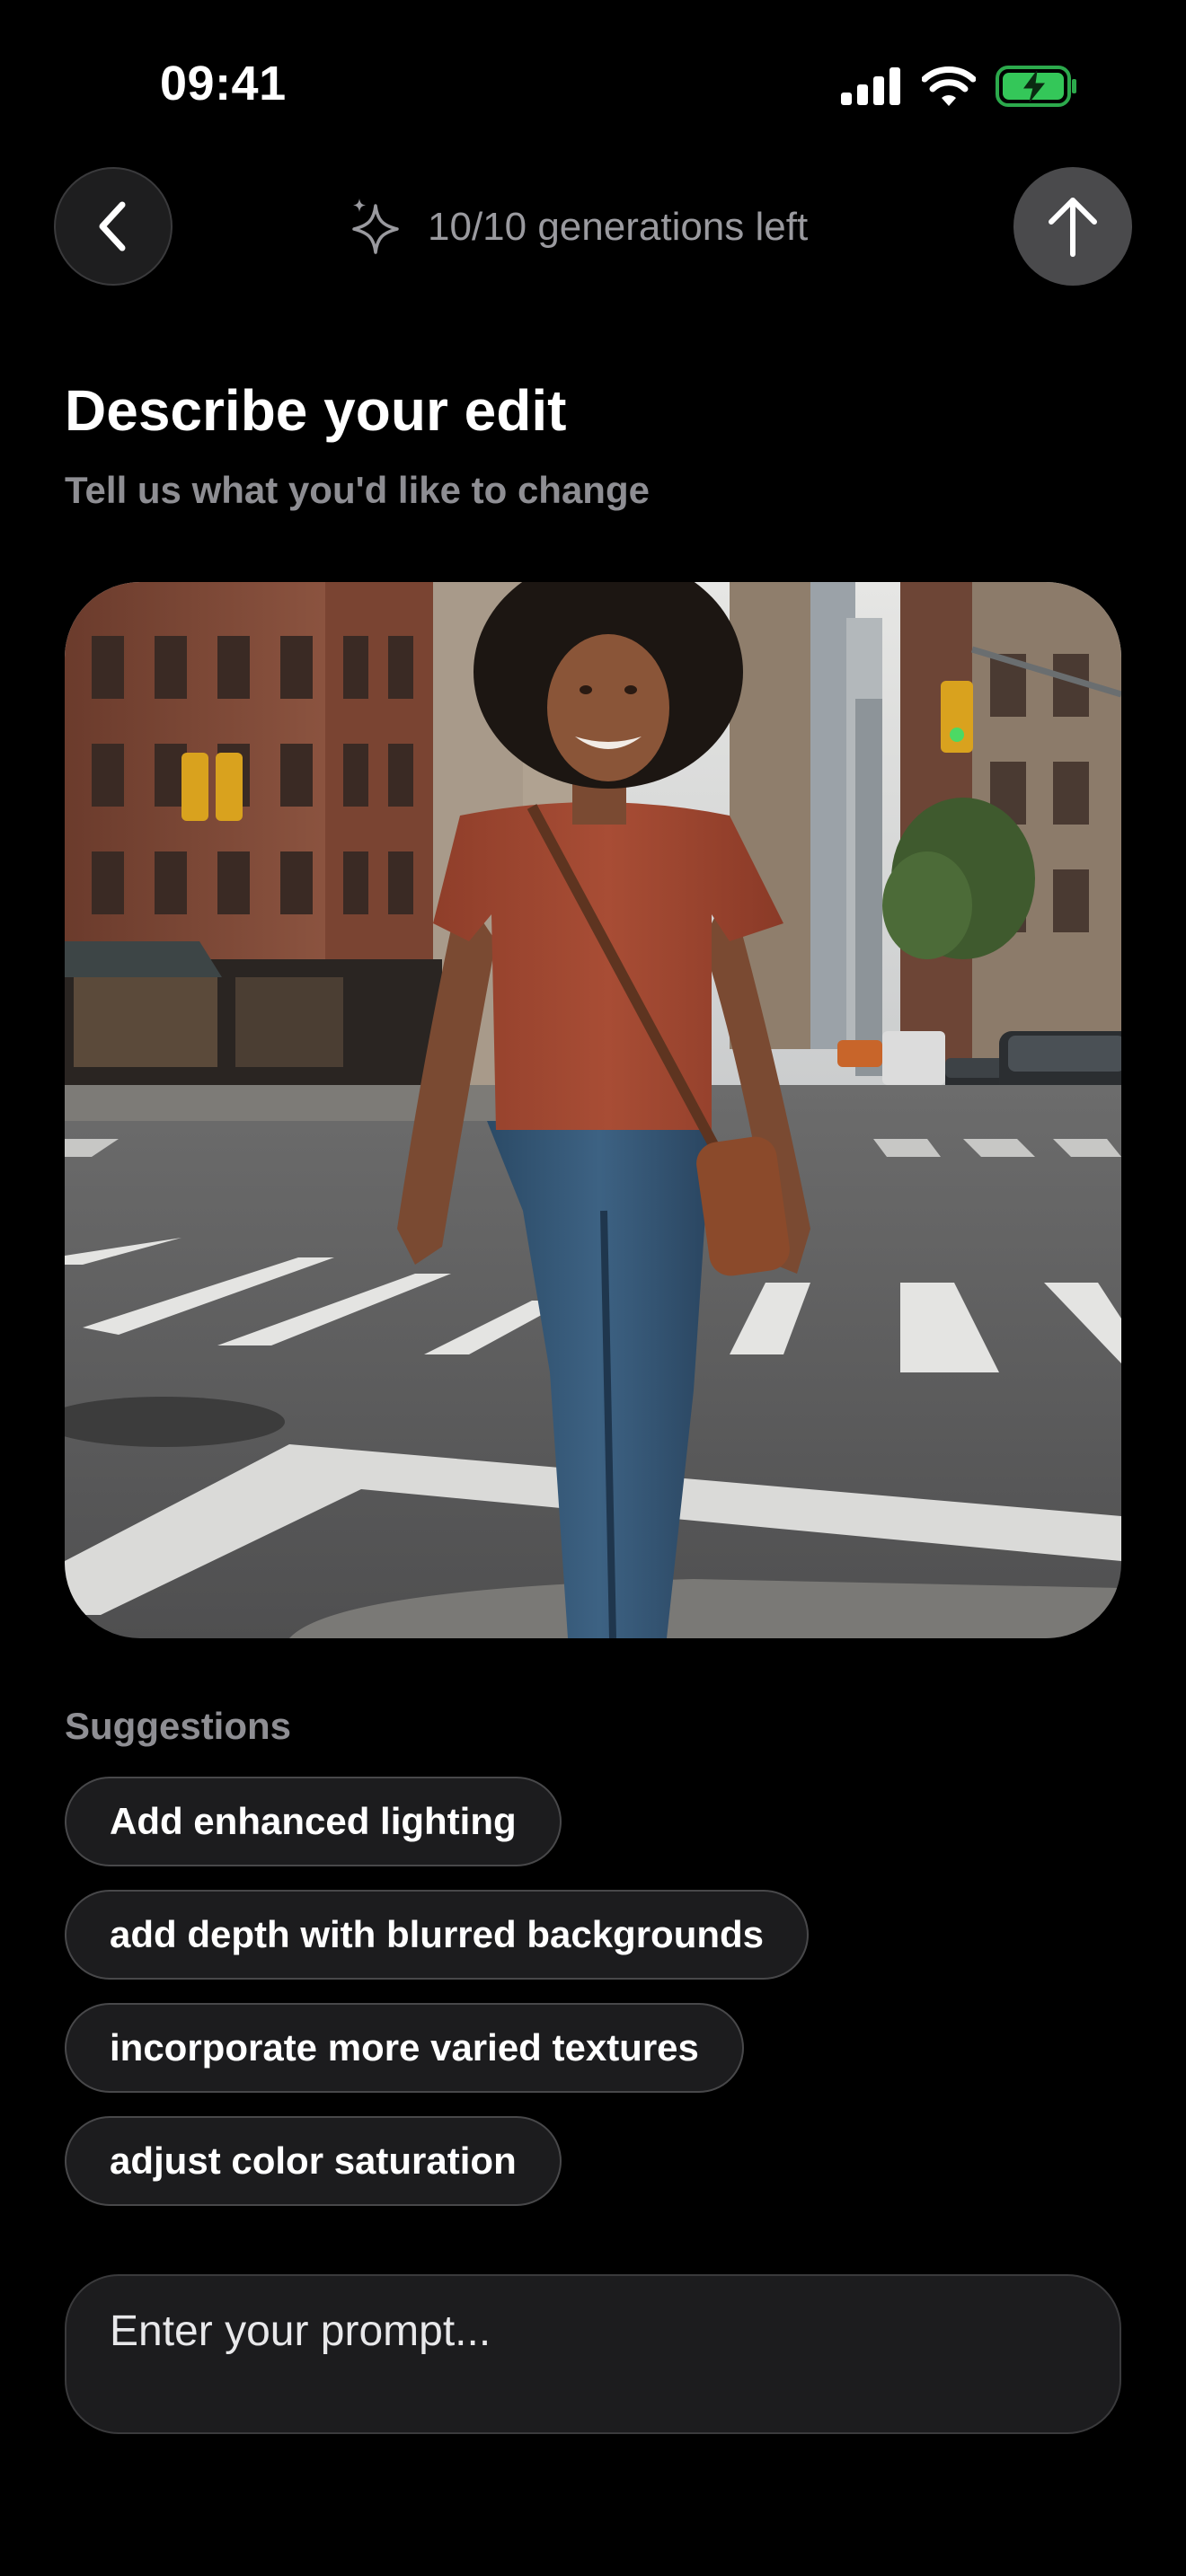 This screenshot has height=2576, width=1186. What do you see at coordinates (870, 86) in the screenshot?
I see `cellular-signal-icon` at bounding box center [870, 86].